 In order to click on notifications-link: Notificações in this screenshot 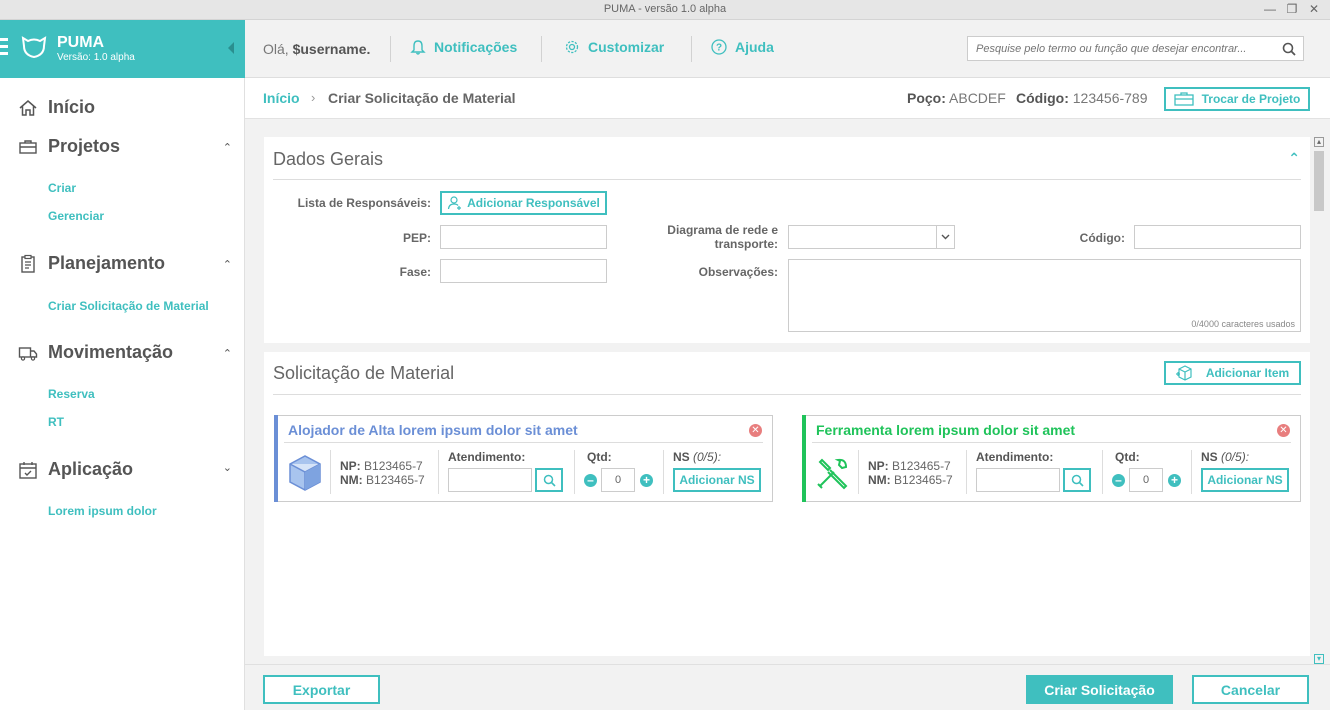, I will do `click(463, 47)`.